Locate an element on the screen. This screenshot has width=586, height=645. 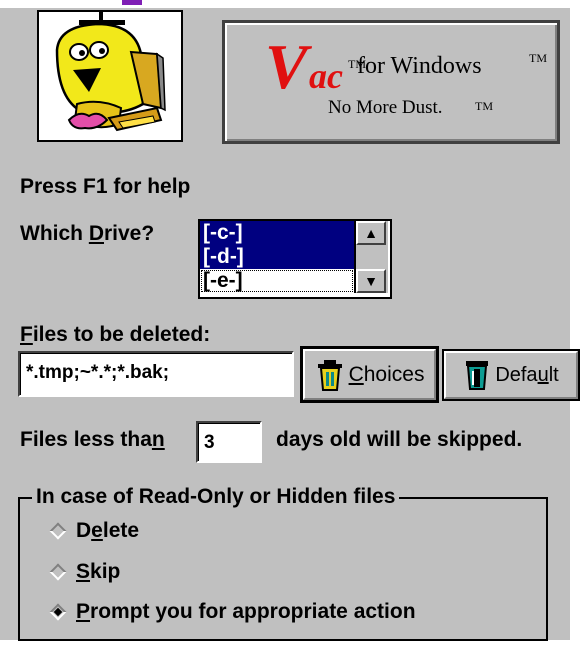
days-old-label: days old will be skipped. is located at coordinates (399, 439).